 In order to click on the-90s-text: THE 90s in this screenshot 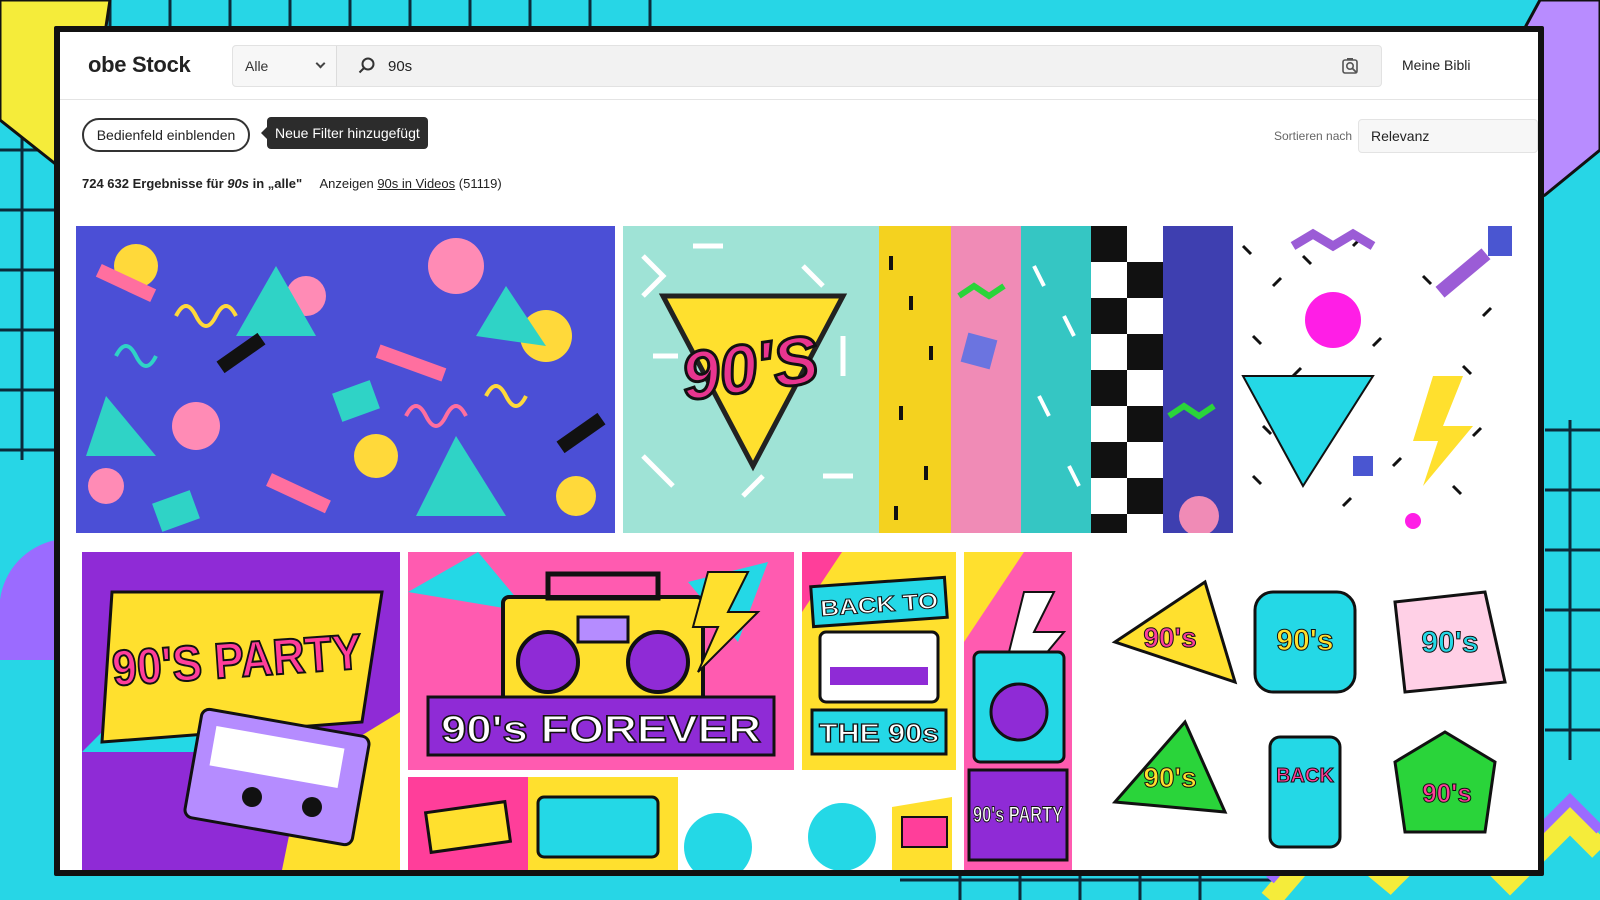, I will do `click(879, 733)`.